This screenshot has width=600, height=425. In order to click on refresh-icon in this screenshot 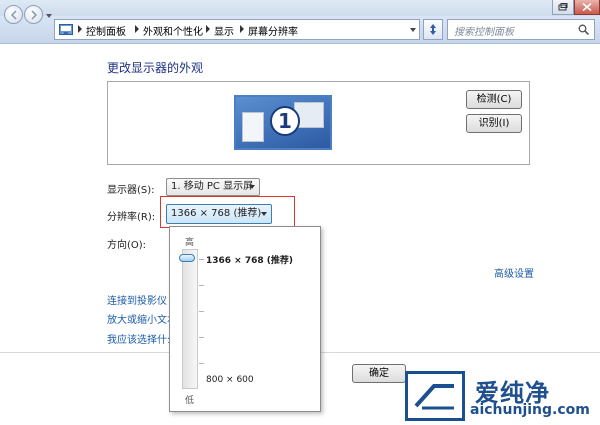, I will do `click(433, 29)`.